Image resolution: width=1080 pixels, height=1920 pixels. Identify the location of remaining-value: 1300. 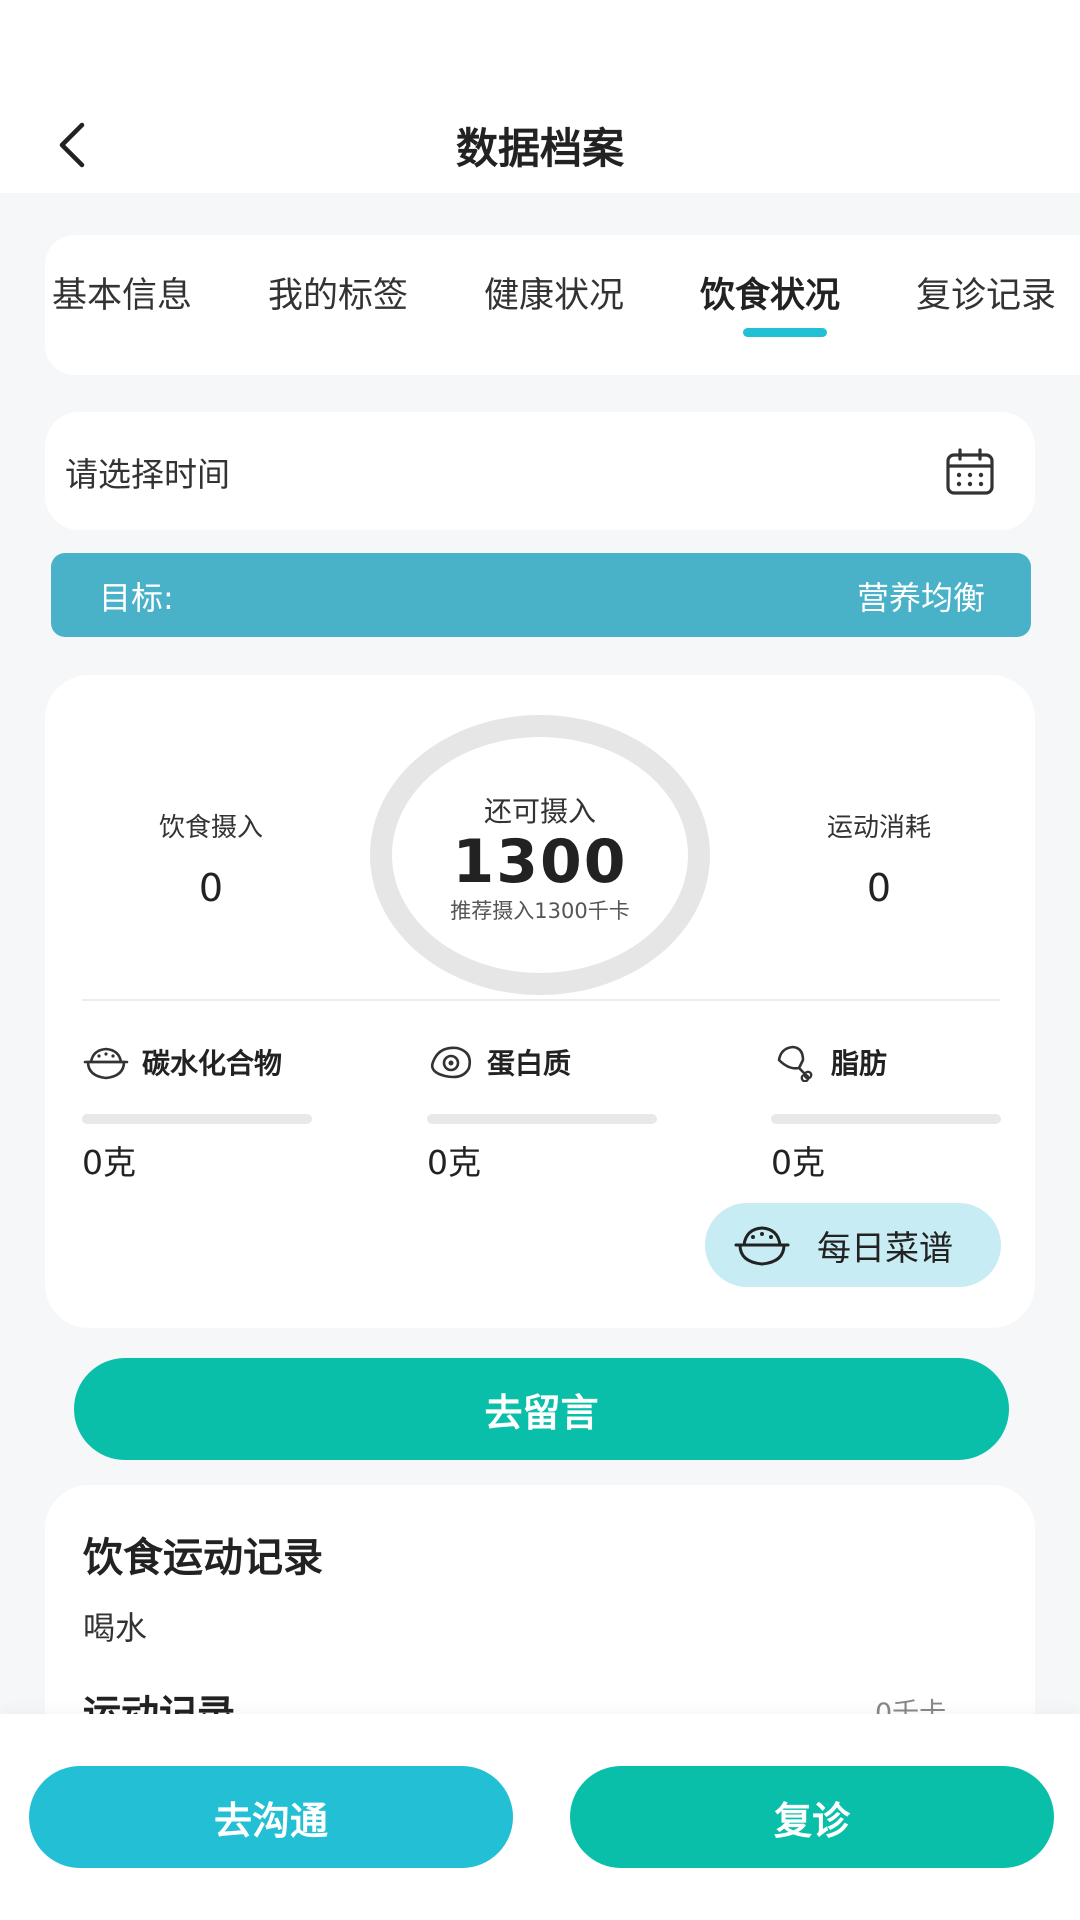
(540, 862).